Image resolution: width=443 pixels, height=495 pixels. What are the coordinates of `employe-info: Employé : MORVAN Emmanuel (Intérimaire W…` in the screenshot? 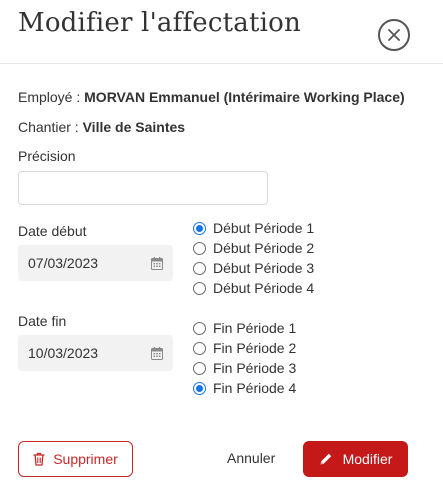 It's located at (211, 97).